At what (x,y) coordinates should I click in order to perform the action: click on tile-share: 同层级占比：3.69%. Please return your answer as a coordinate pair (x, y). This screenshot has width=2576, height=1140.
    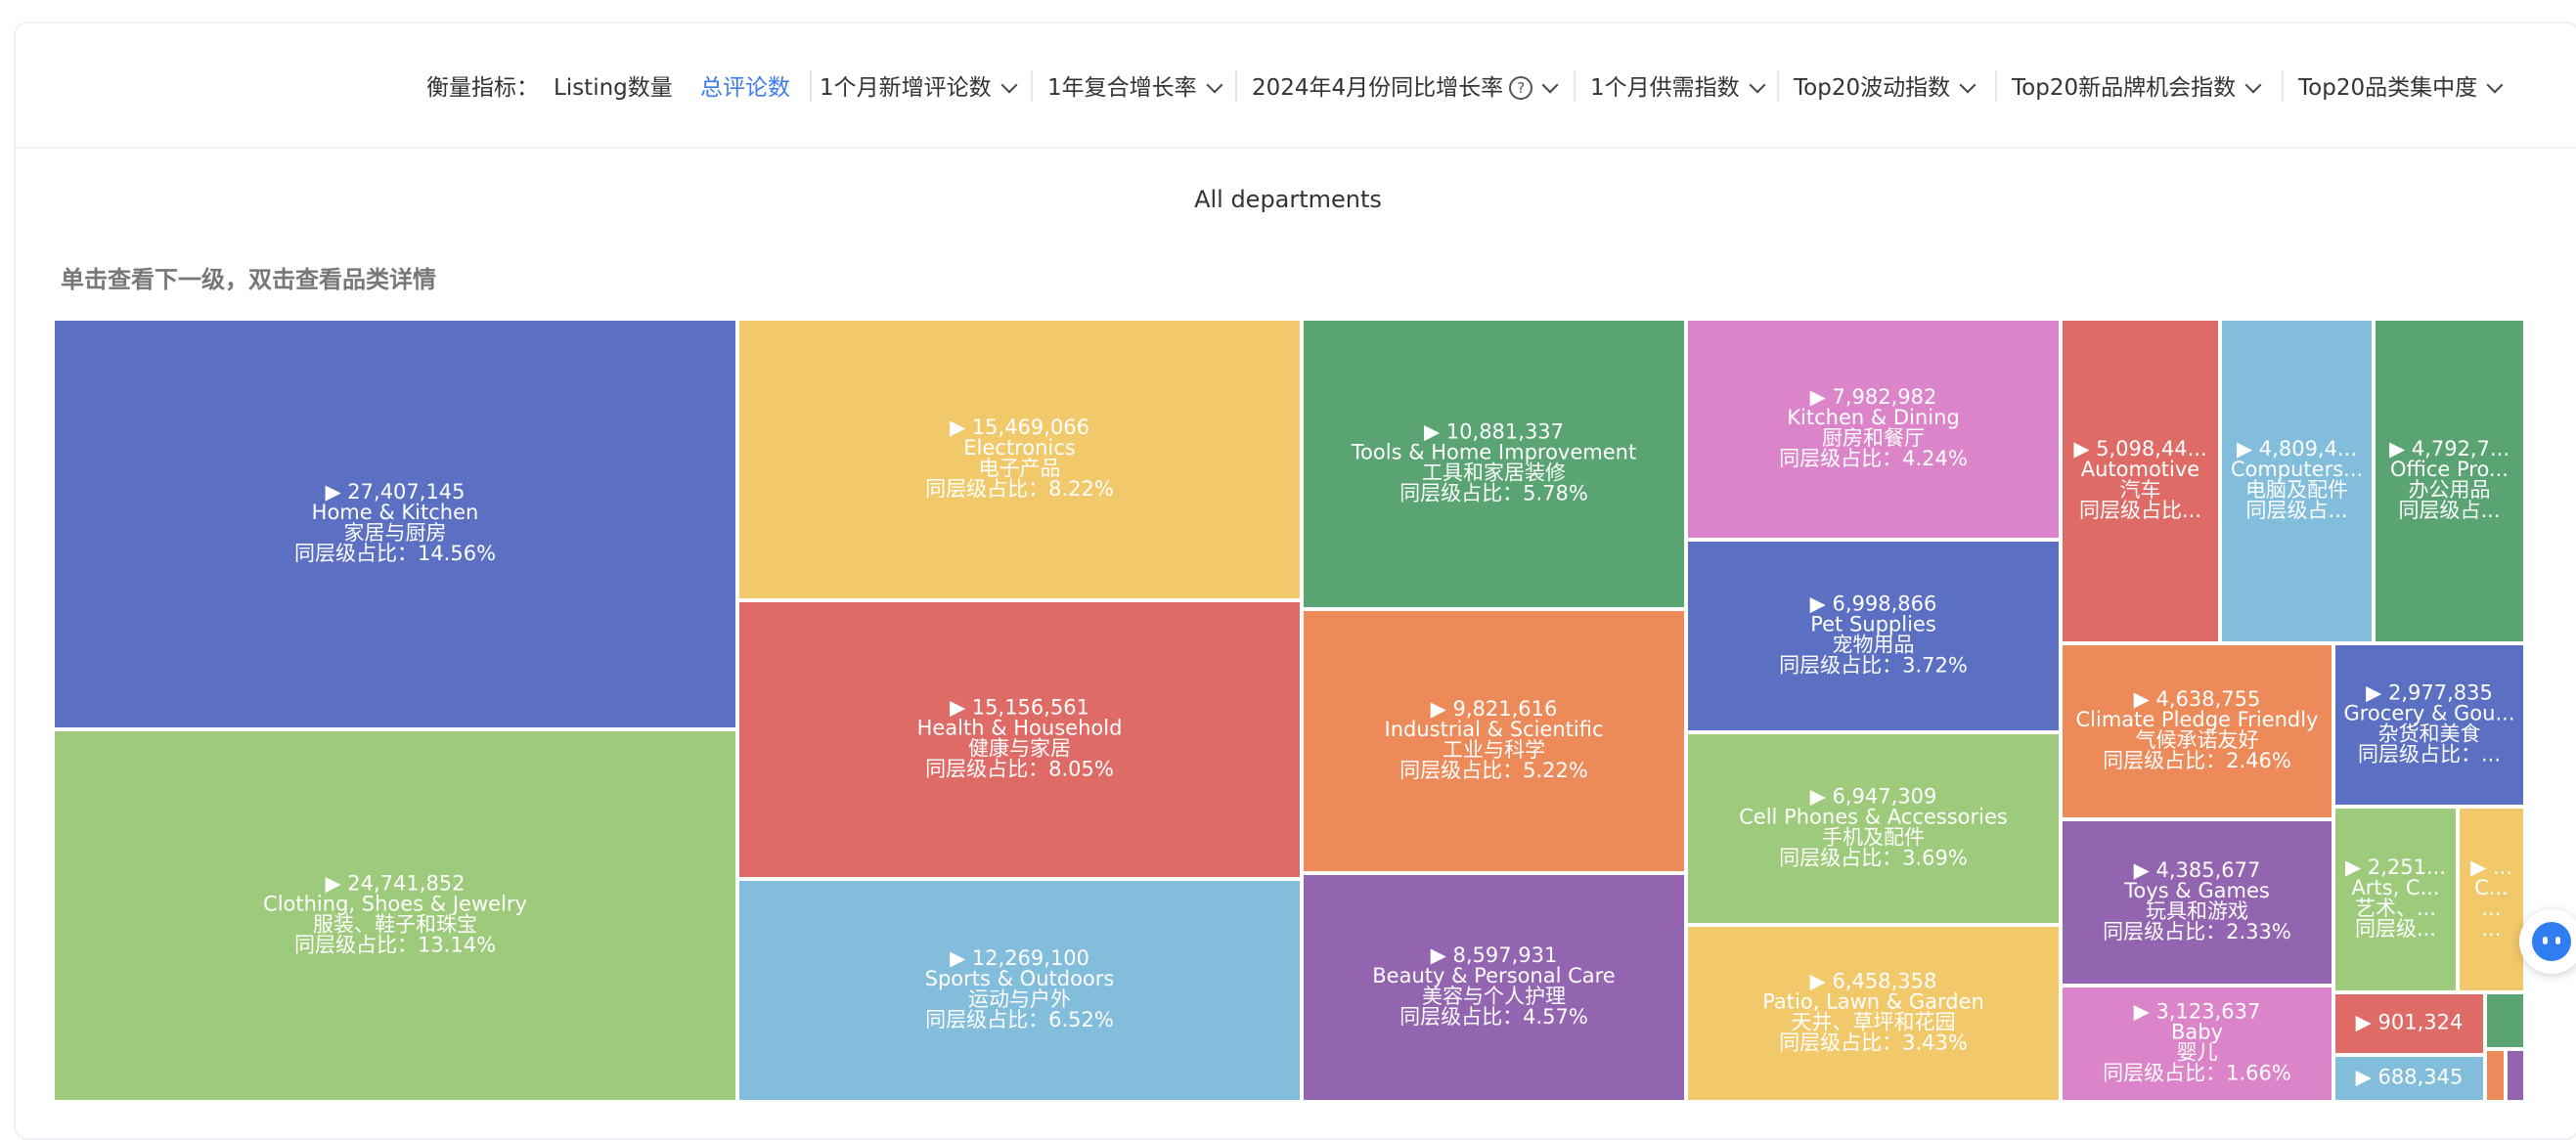
    Looking at the image, I should click on (1873, 859).